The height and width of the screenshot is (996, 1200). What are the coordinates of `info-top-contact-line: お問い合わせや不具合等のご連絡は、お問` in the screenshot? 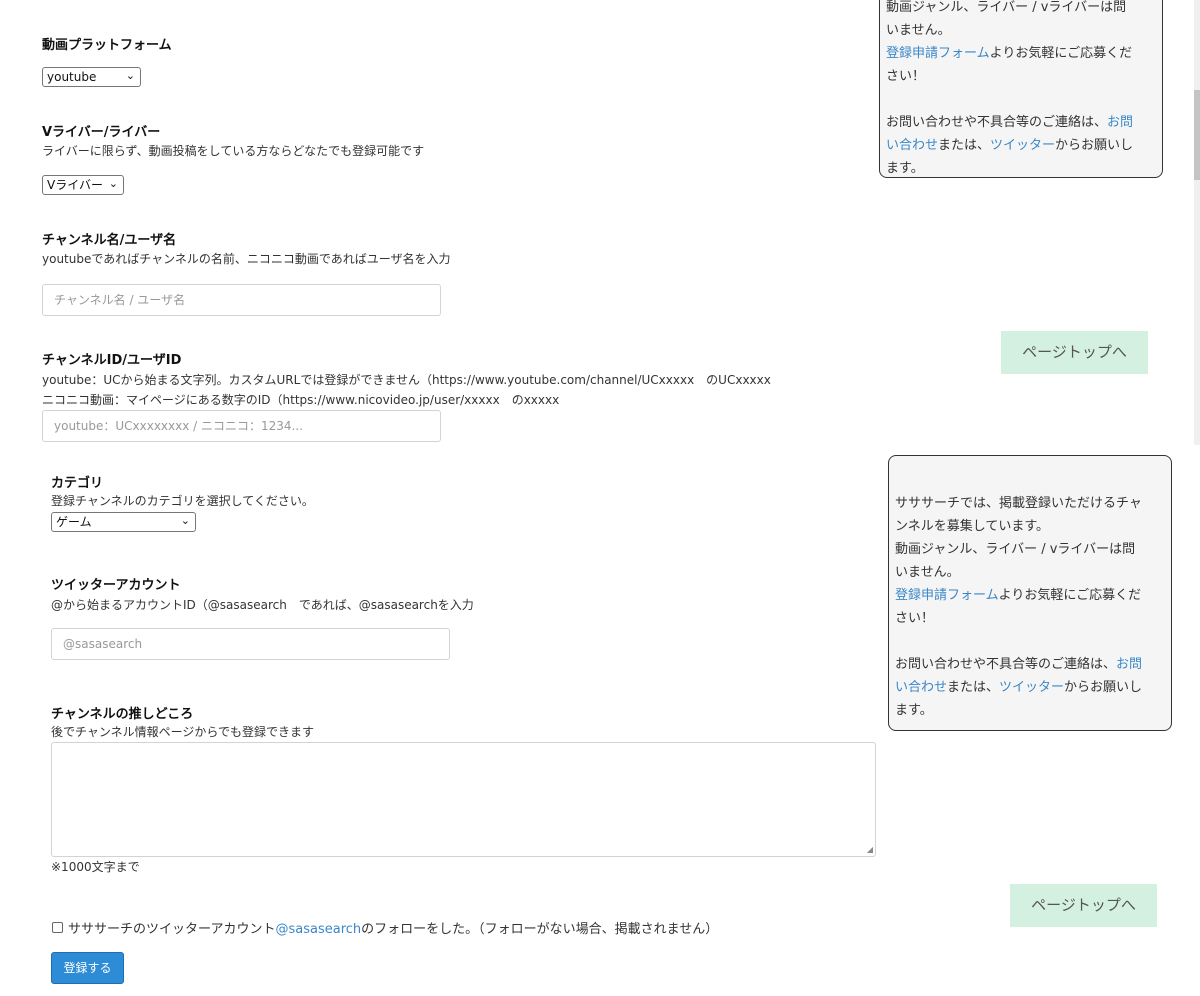 It's located at (1021, 122).